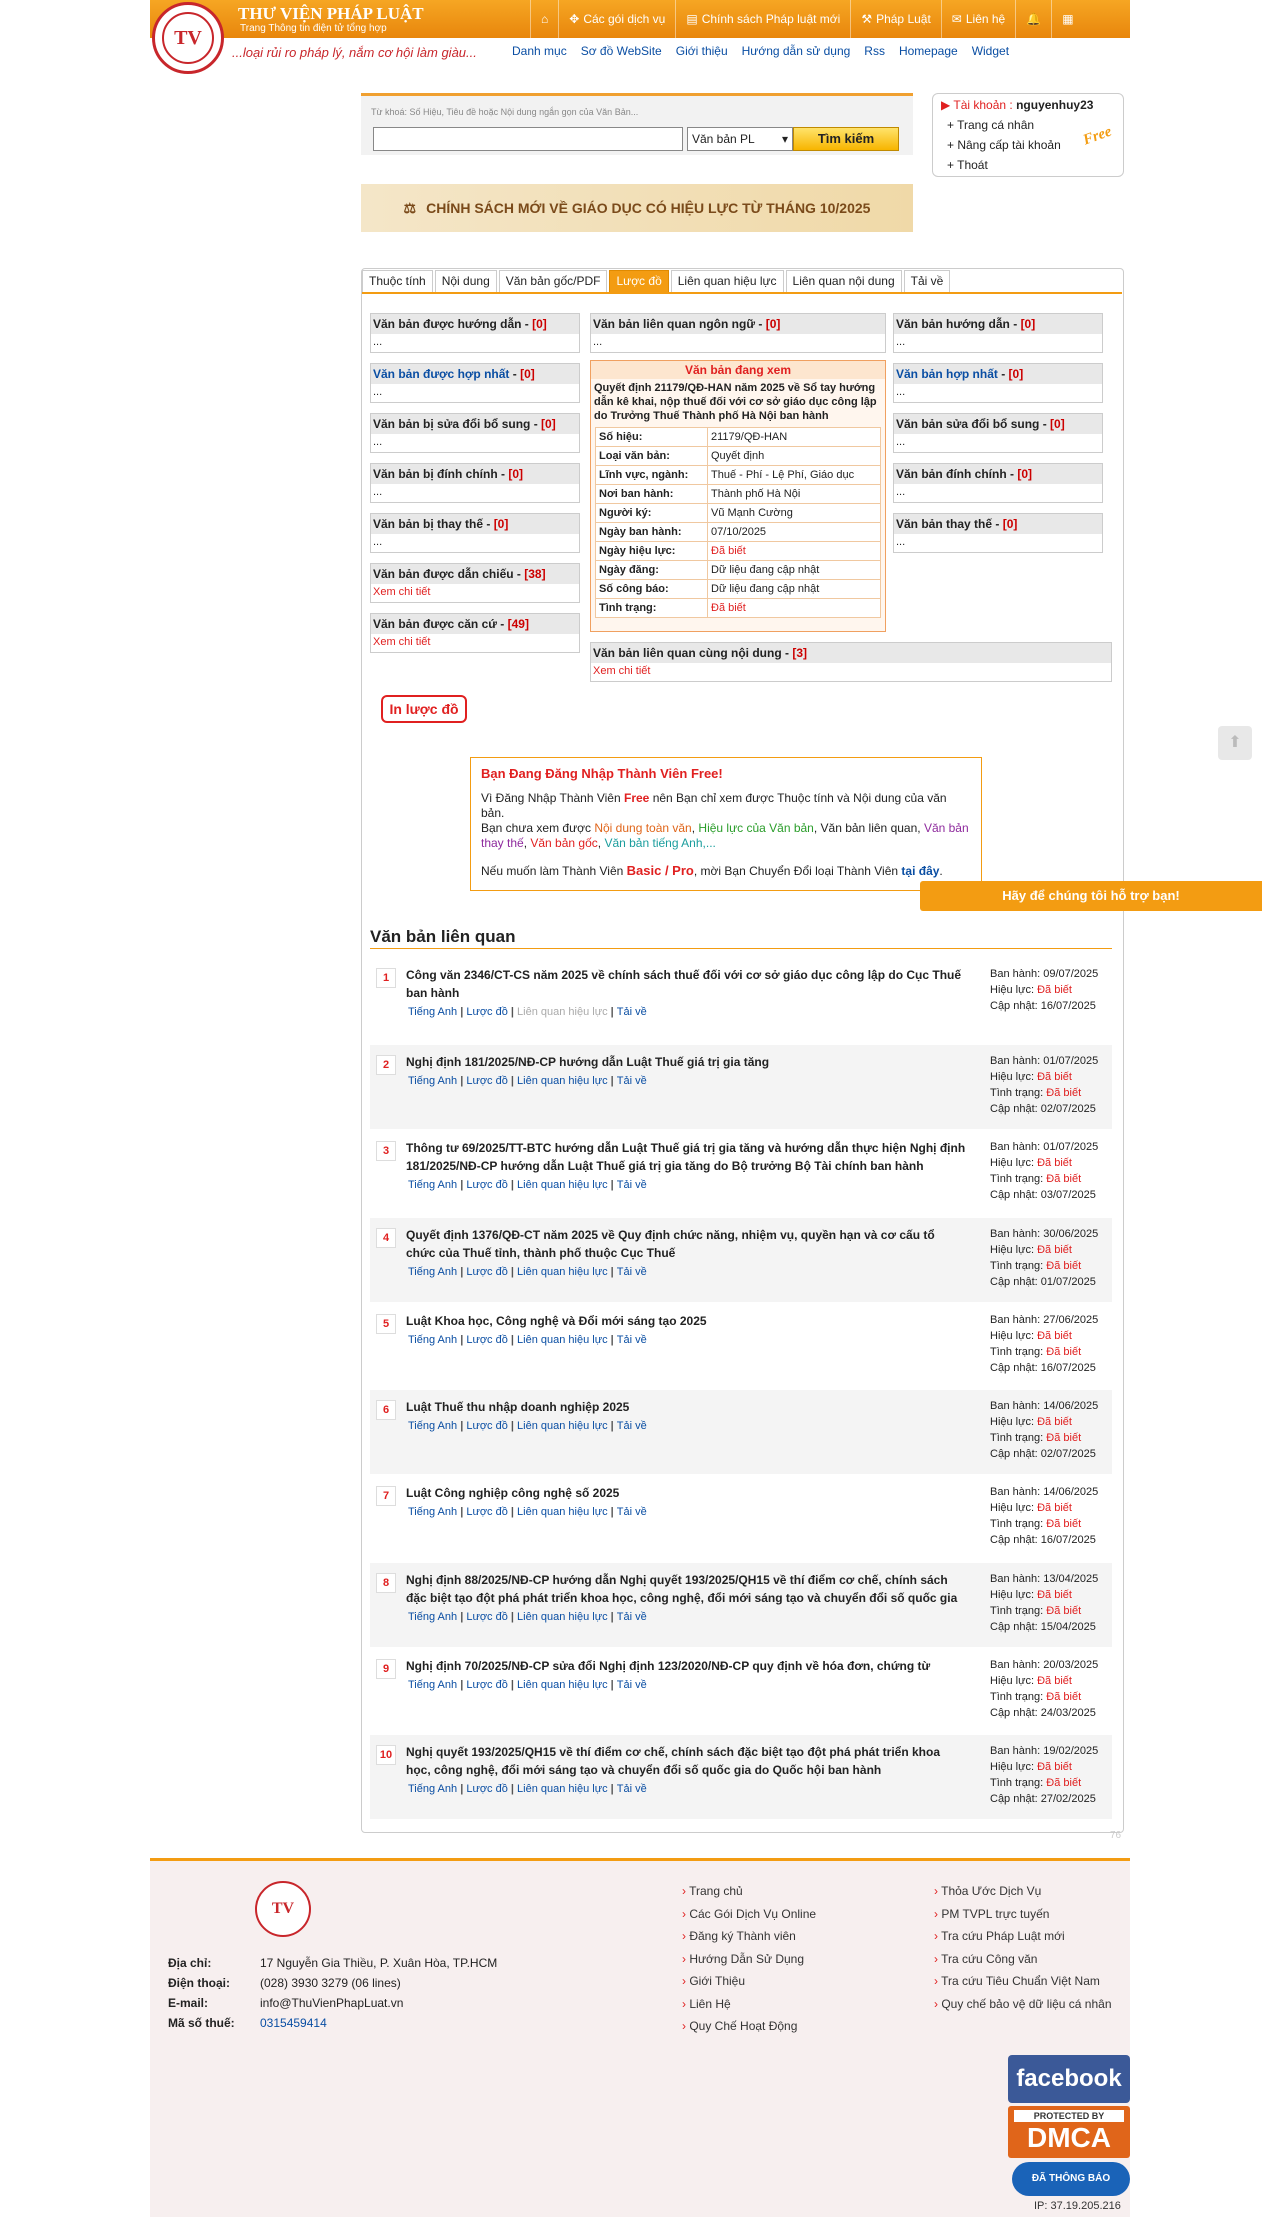 The height and width of the screenshot is (2217, 1280). Describe the element at coordinates (712, 1891) in the screenshot. I see `footer-link: Trang chủ` at that location.